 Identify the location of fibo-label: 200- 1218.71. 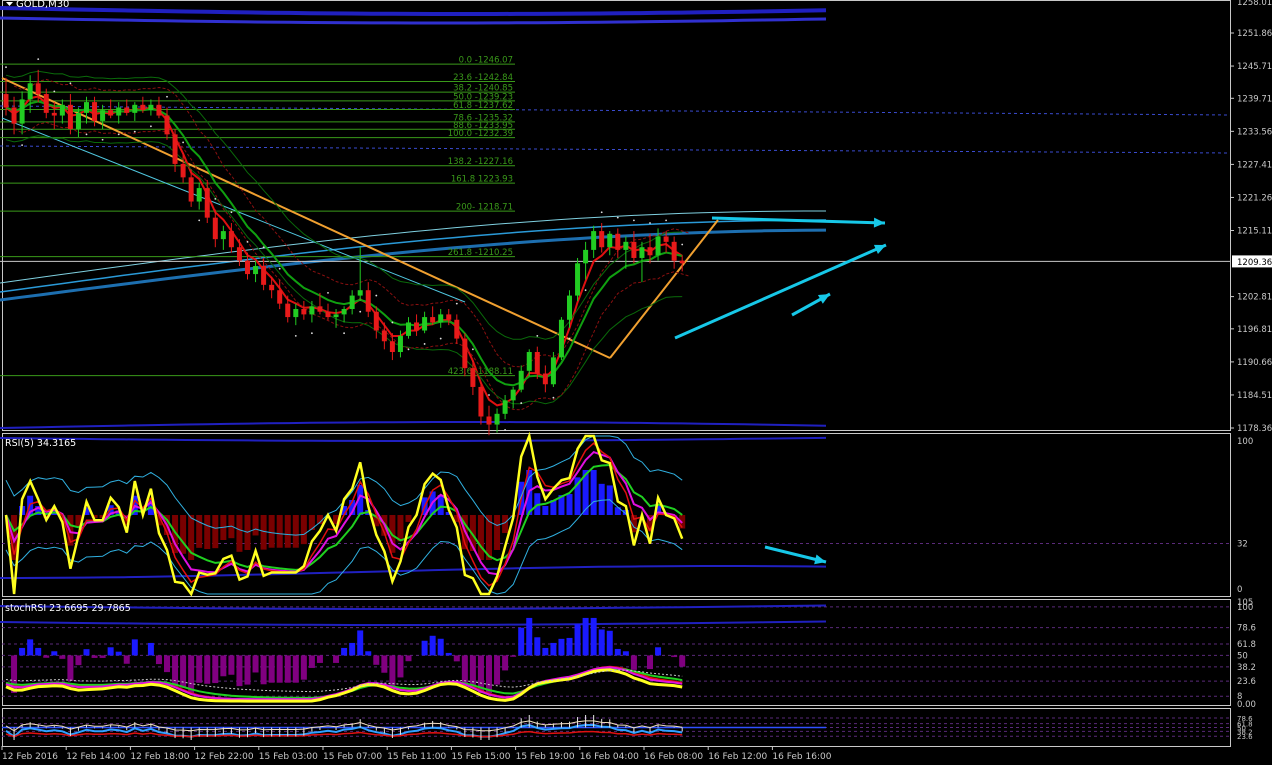
(484, 208).